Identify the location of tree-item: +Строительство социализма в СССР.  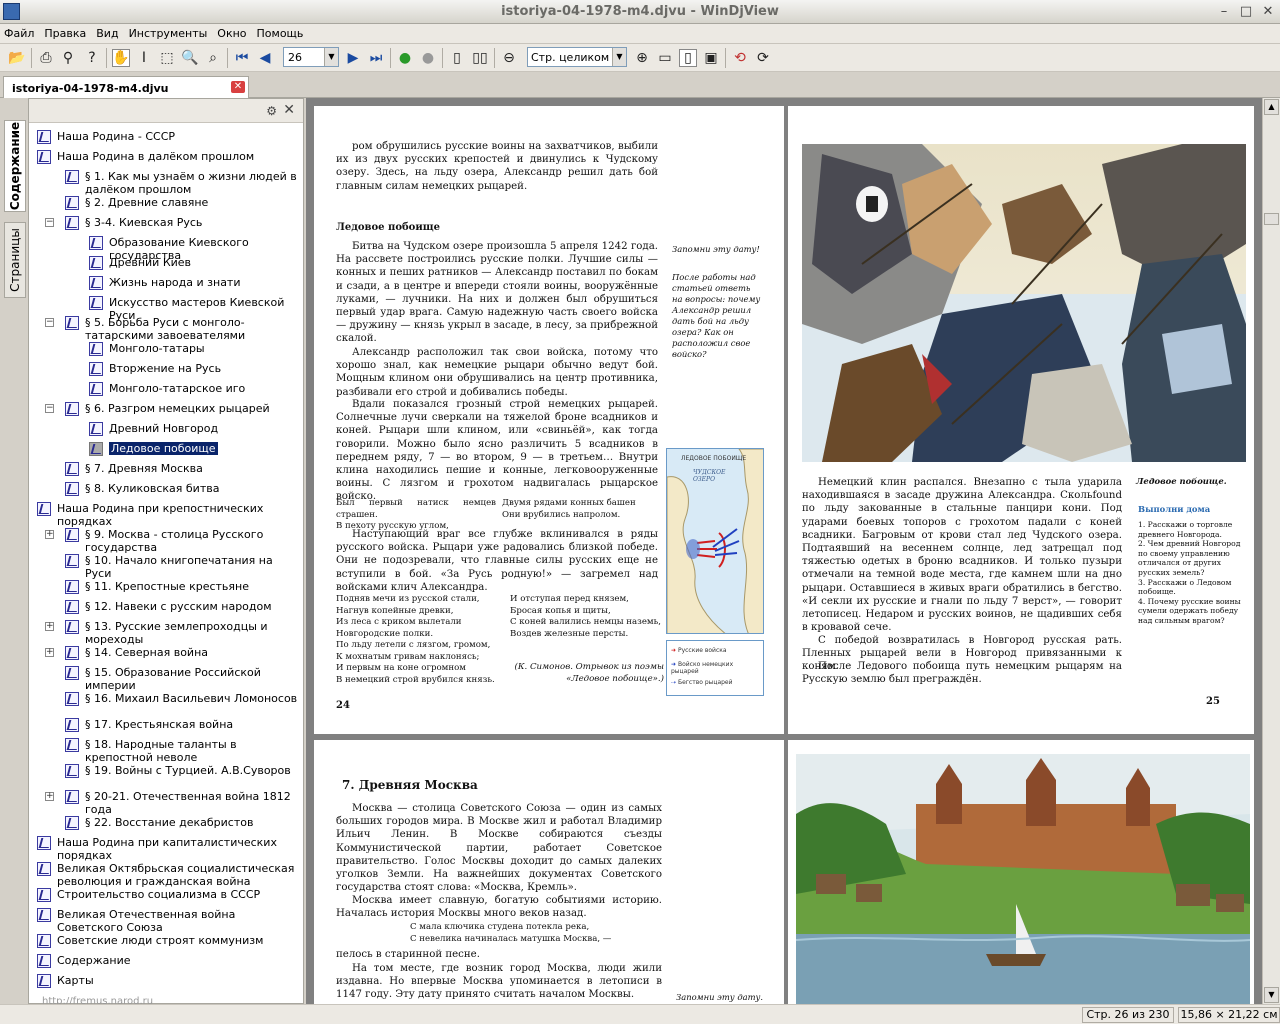
(166, 897).